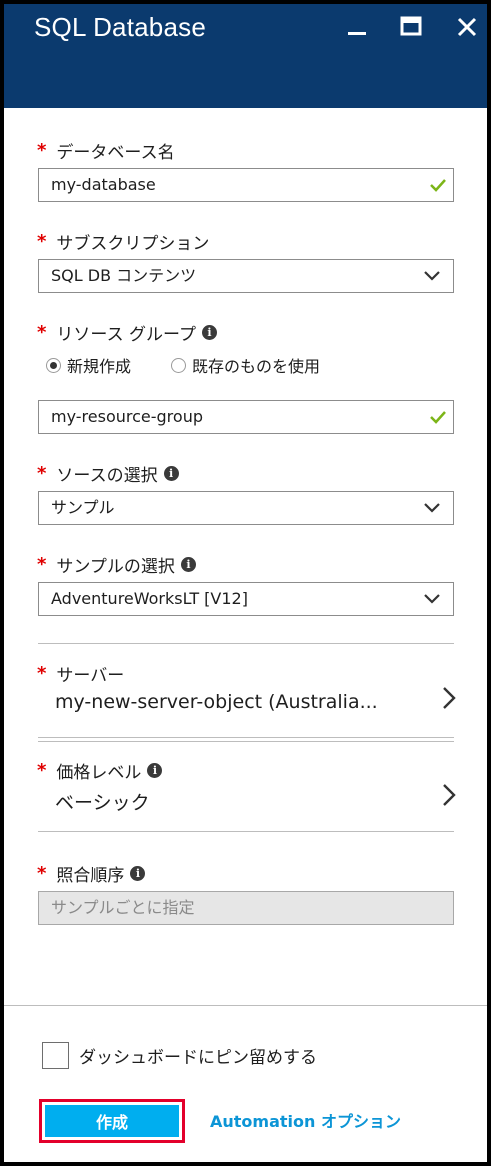 This screenshot has width=491, height=1166. What do you see at coordinates (115, 153) in the screenshot?
I see `db-name-label-text: データベース名` at bounding box center [115, 153].